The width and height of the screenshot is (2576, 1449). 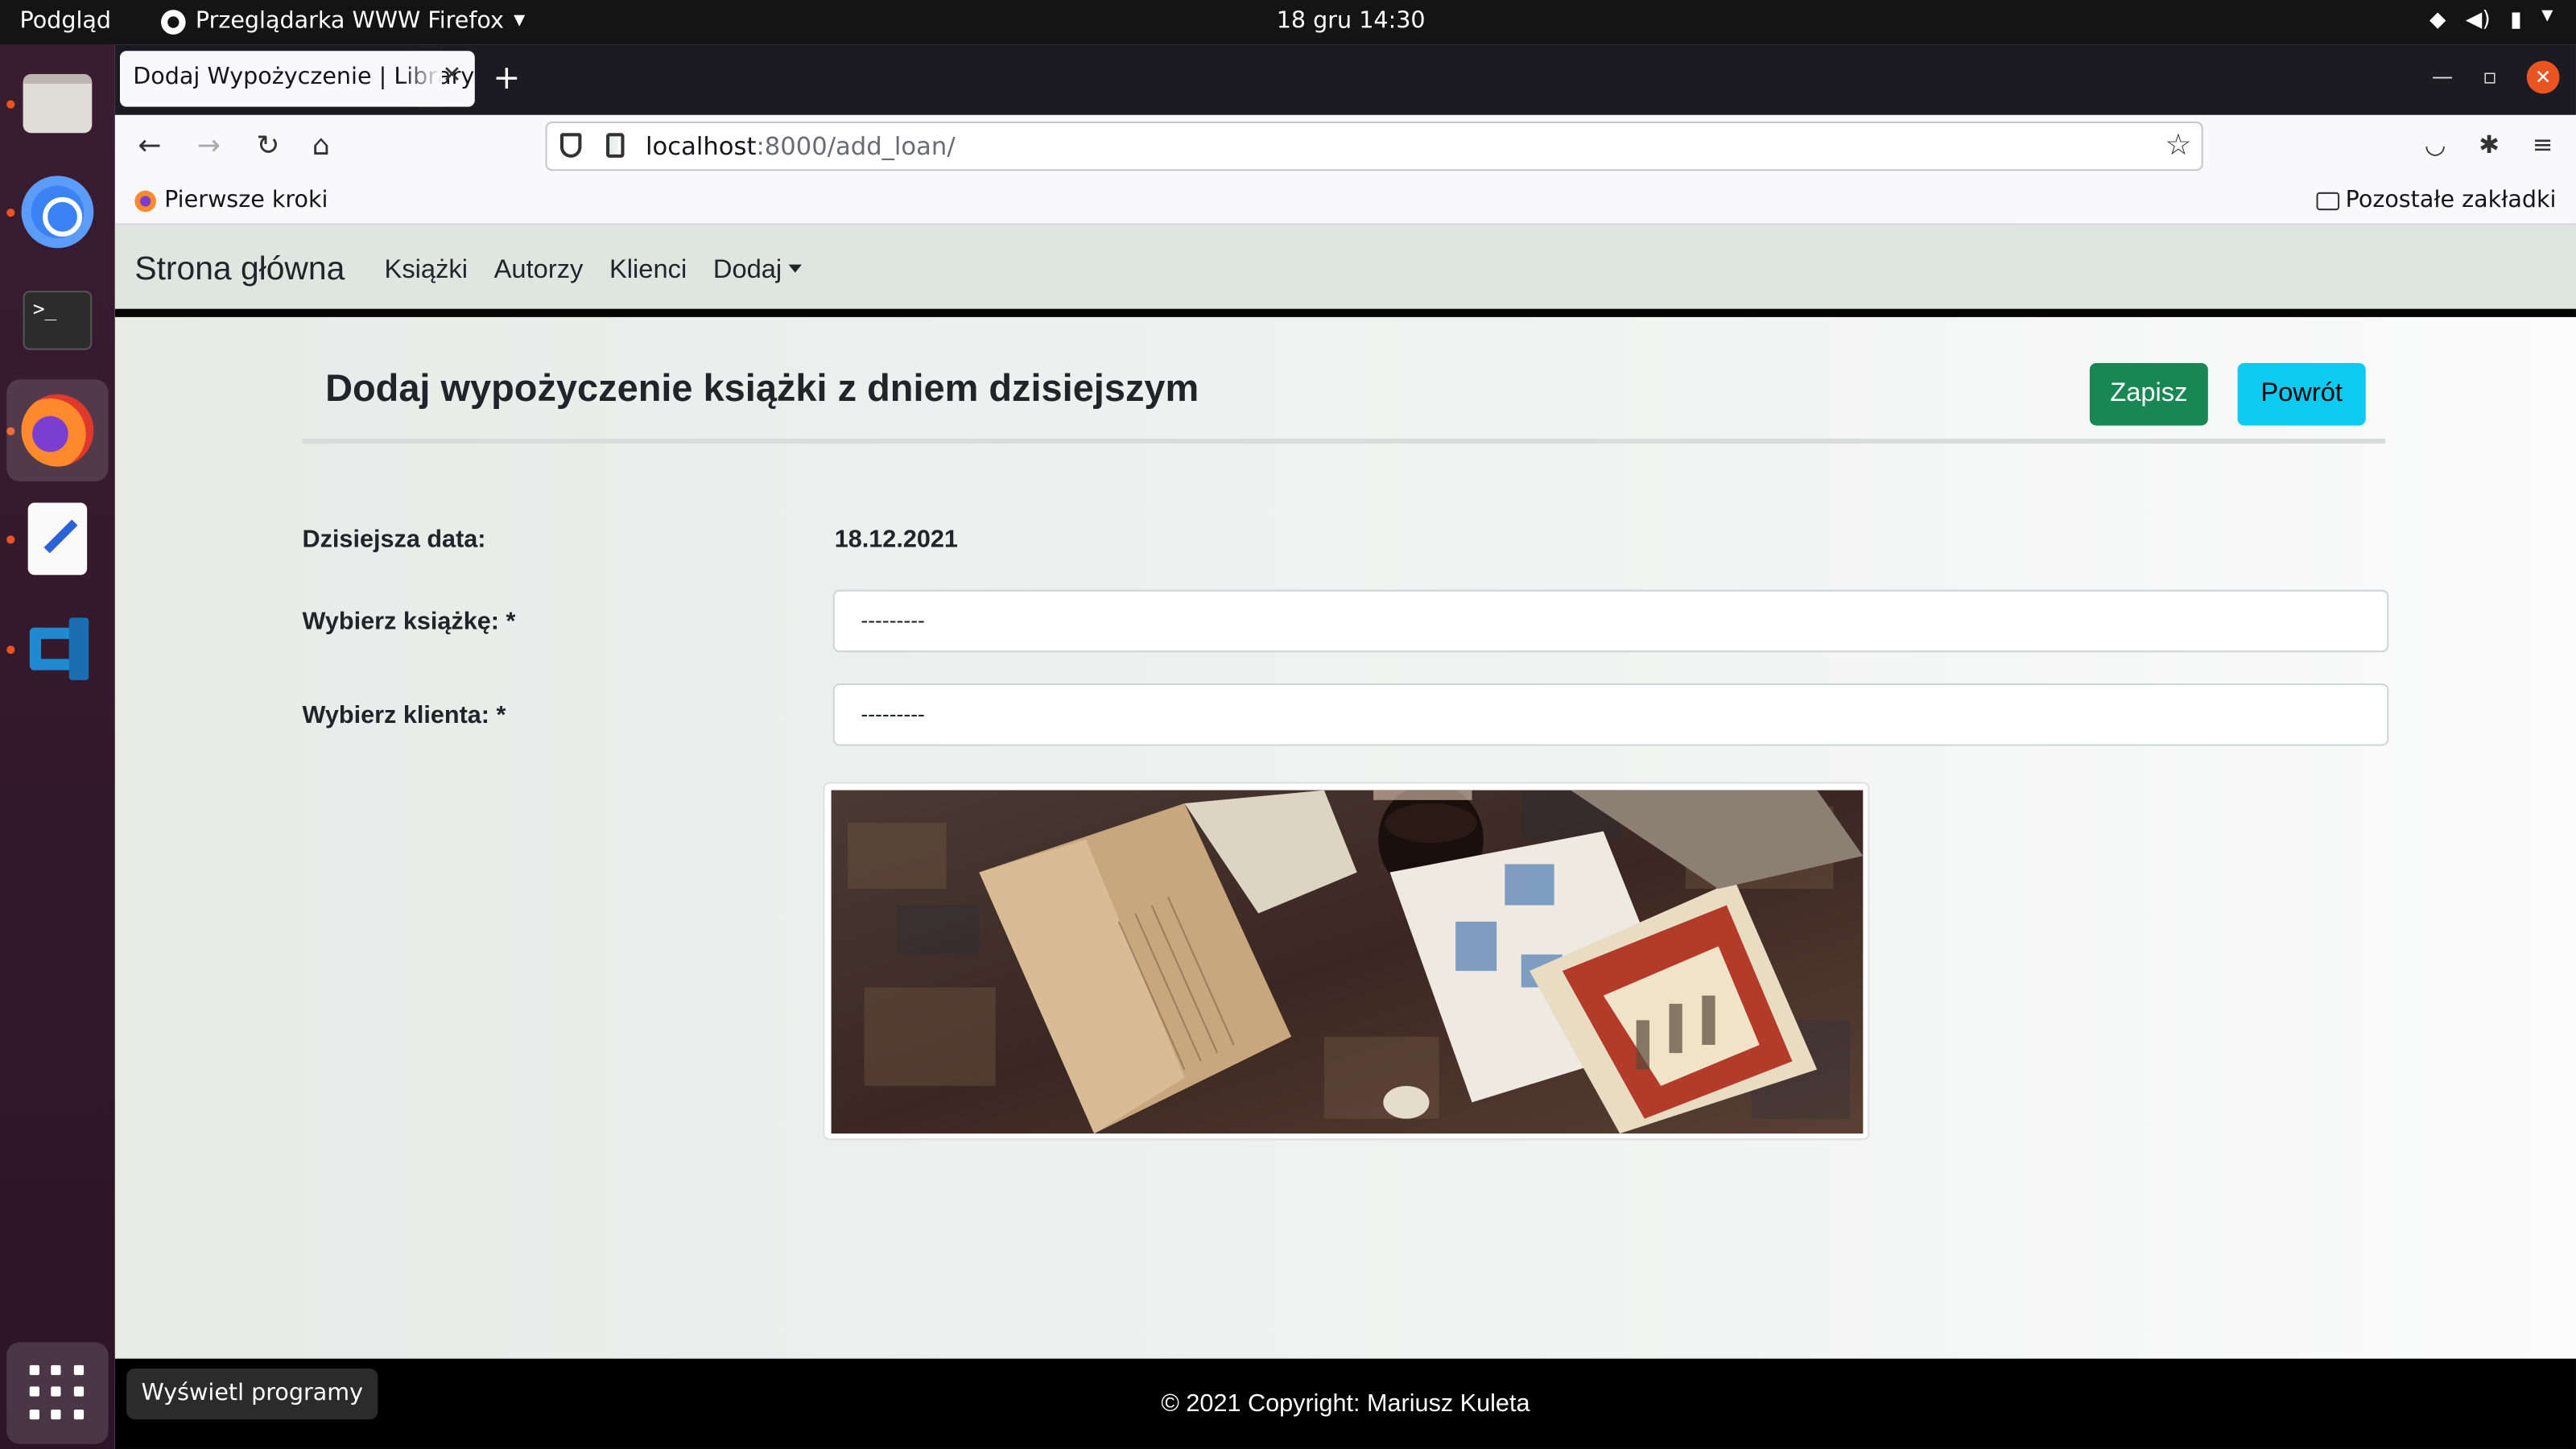 I want to click on books-photo, so click(x=1347, y=962).